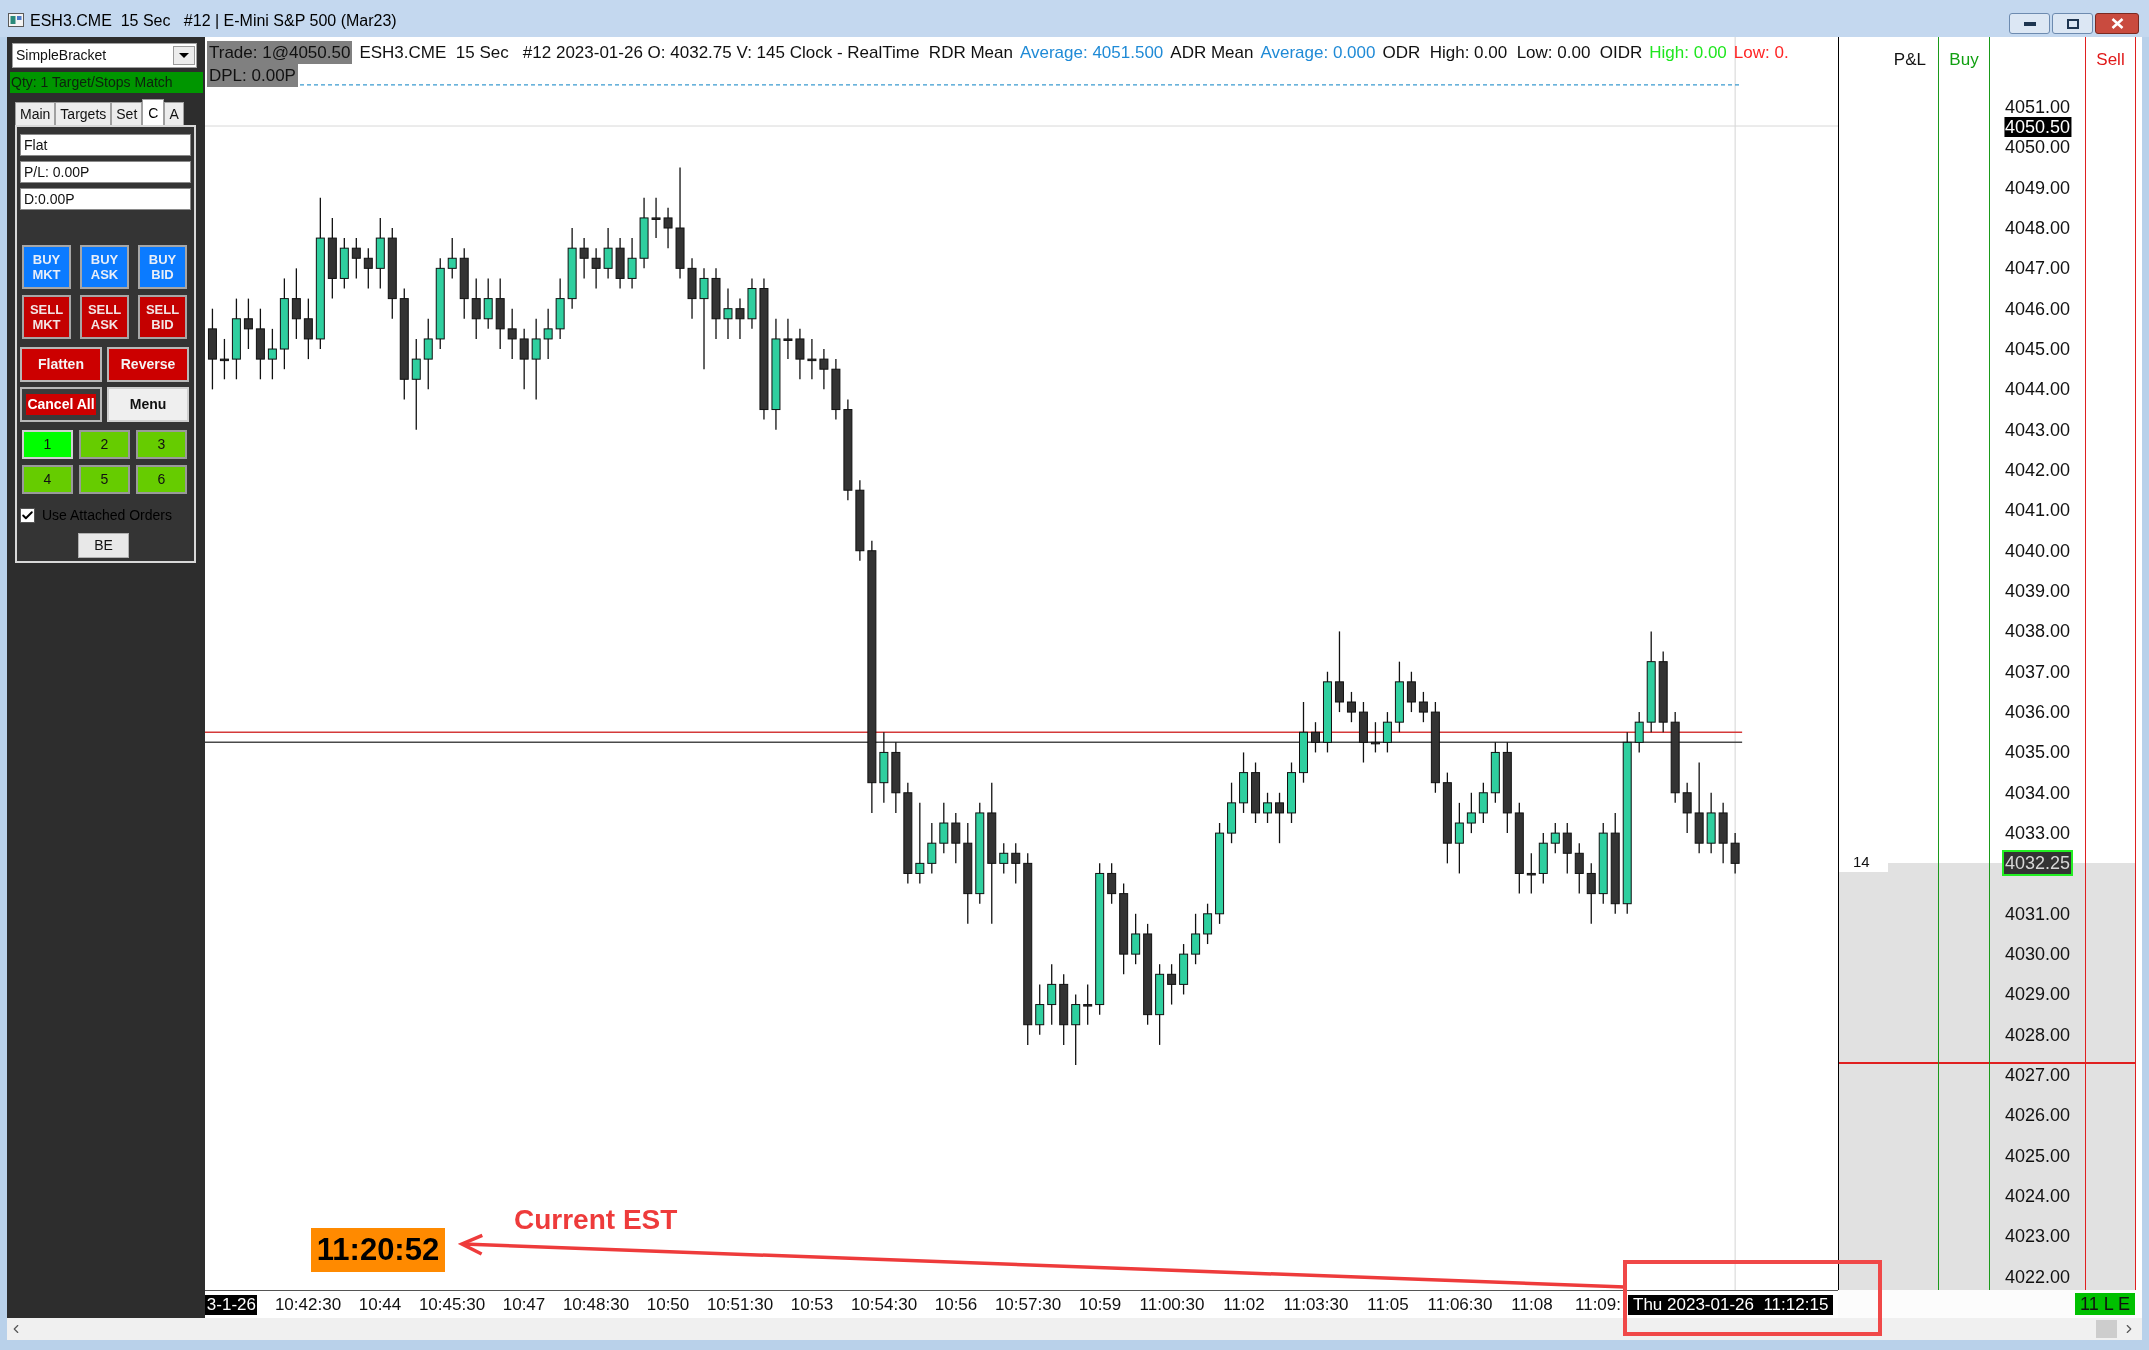  What do you see at coordinates (1598, 1304) in the screenshot?
I see `time-label: 11:09:` at bounding box center [1598, 1304].